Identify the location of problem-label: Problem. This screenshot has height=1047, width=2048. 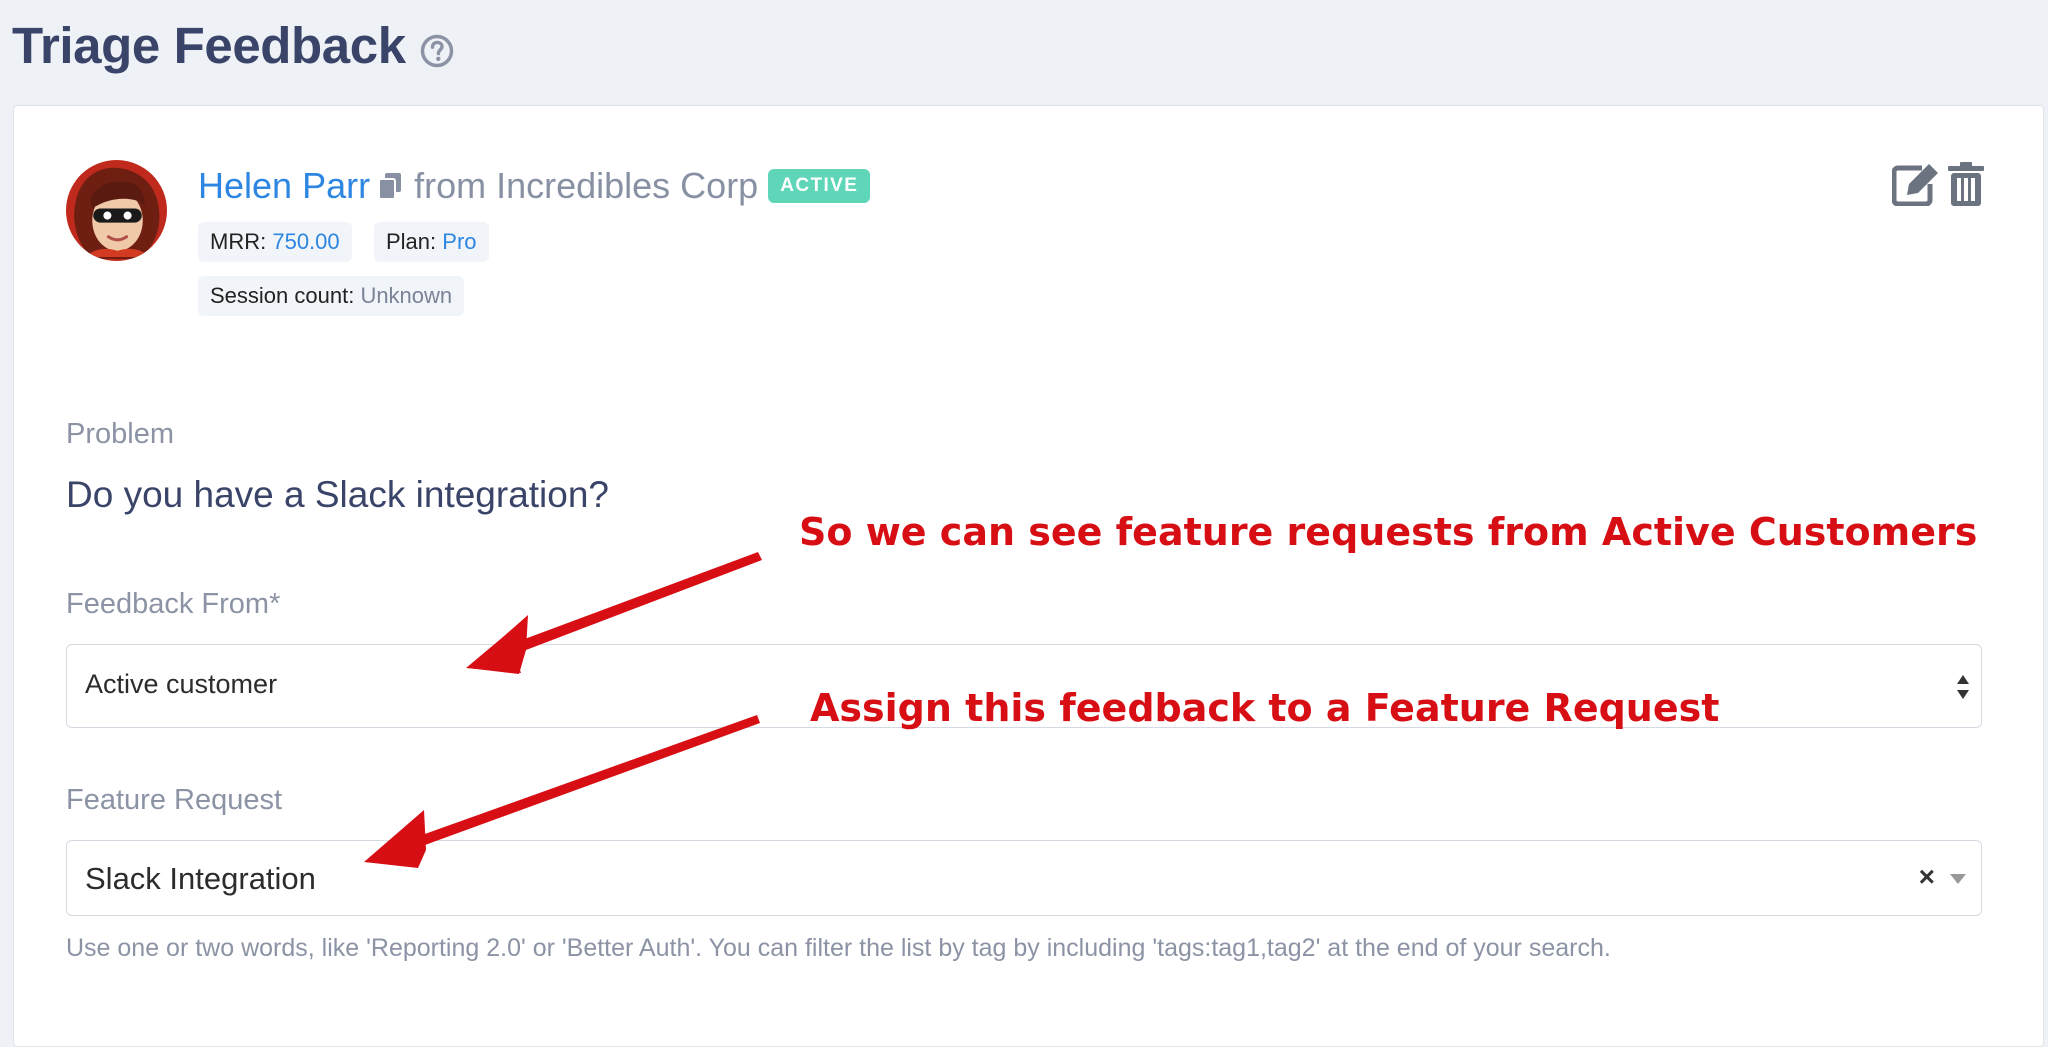
(120, 434).